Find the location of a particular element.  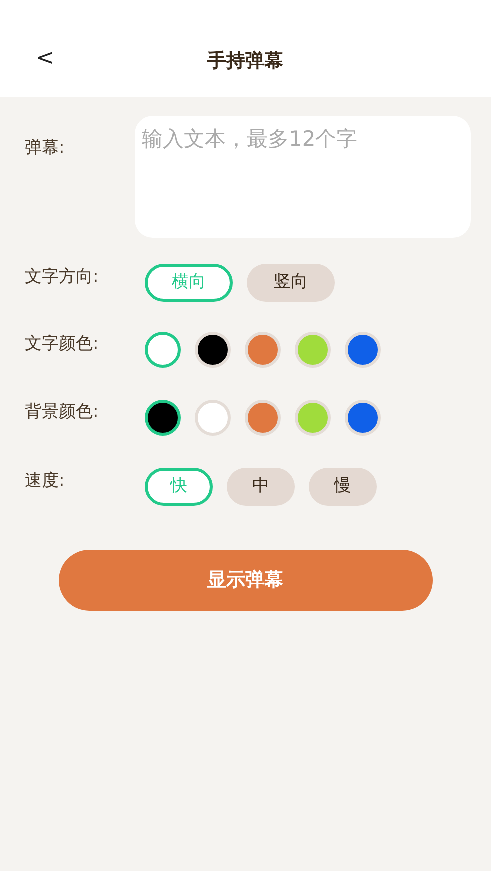

back-button: < is located at coordinates (45, 59).